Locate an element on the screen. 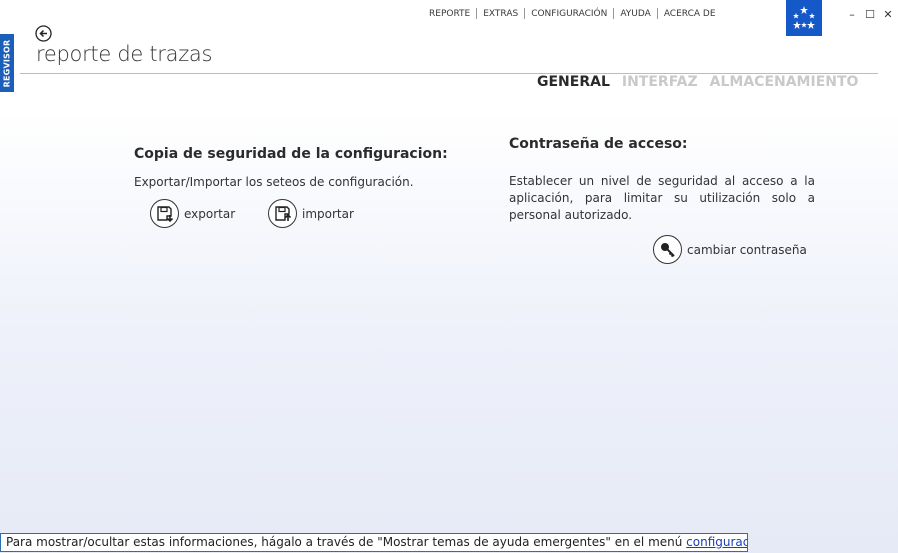  menu-item-ayuda: AYUDA is located at coordinates (635, 14).